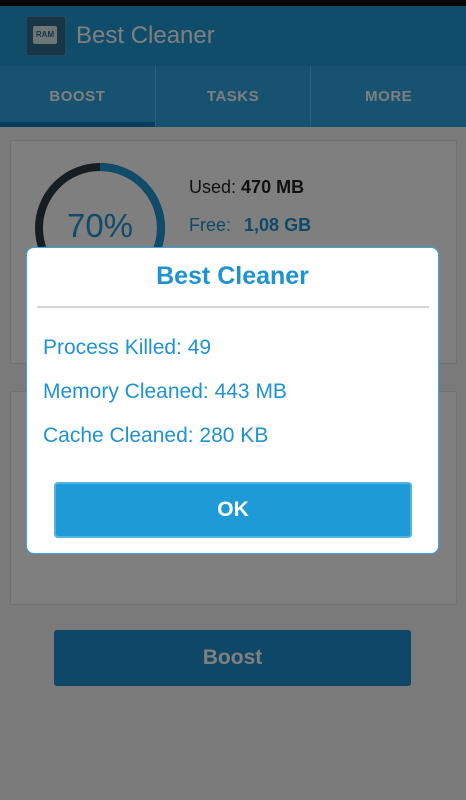  What do you see at coordinates (156, 435) in the screenshot?
I see `cache-cleaned-text: Cache Cleaned: 280 KB` at bounding box center [156, 435].